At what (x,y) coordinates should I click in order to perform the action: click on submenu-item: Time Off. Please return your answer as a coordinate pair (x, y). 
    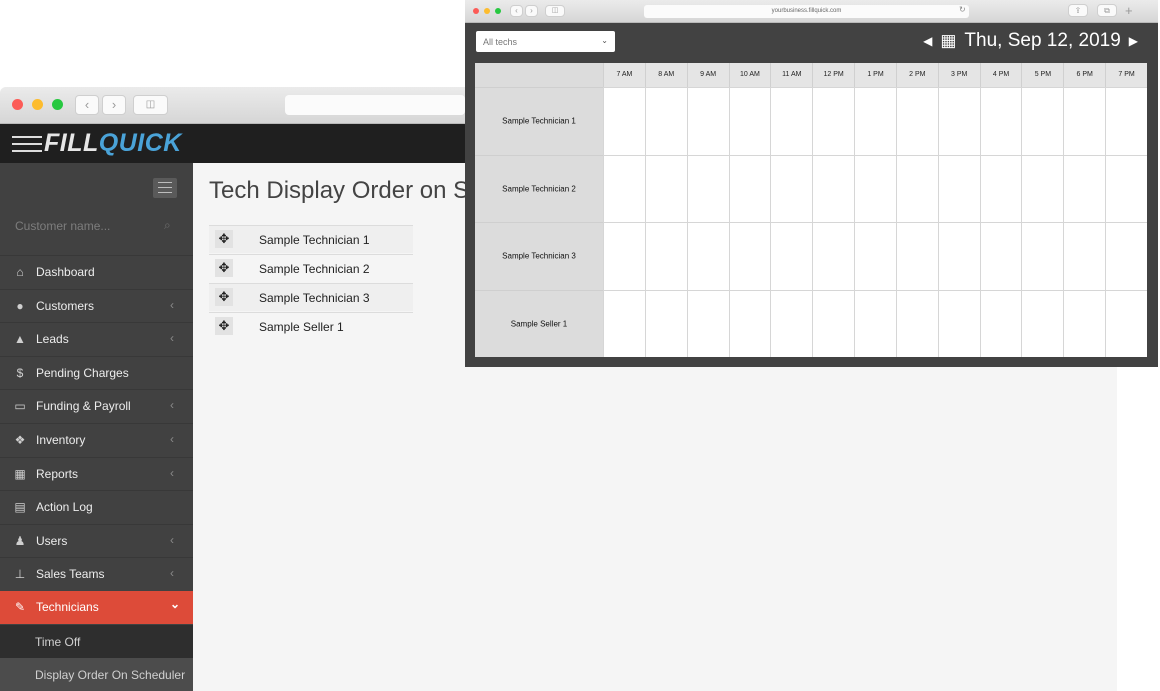
    Looking at the image, I should click on (96, 641).